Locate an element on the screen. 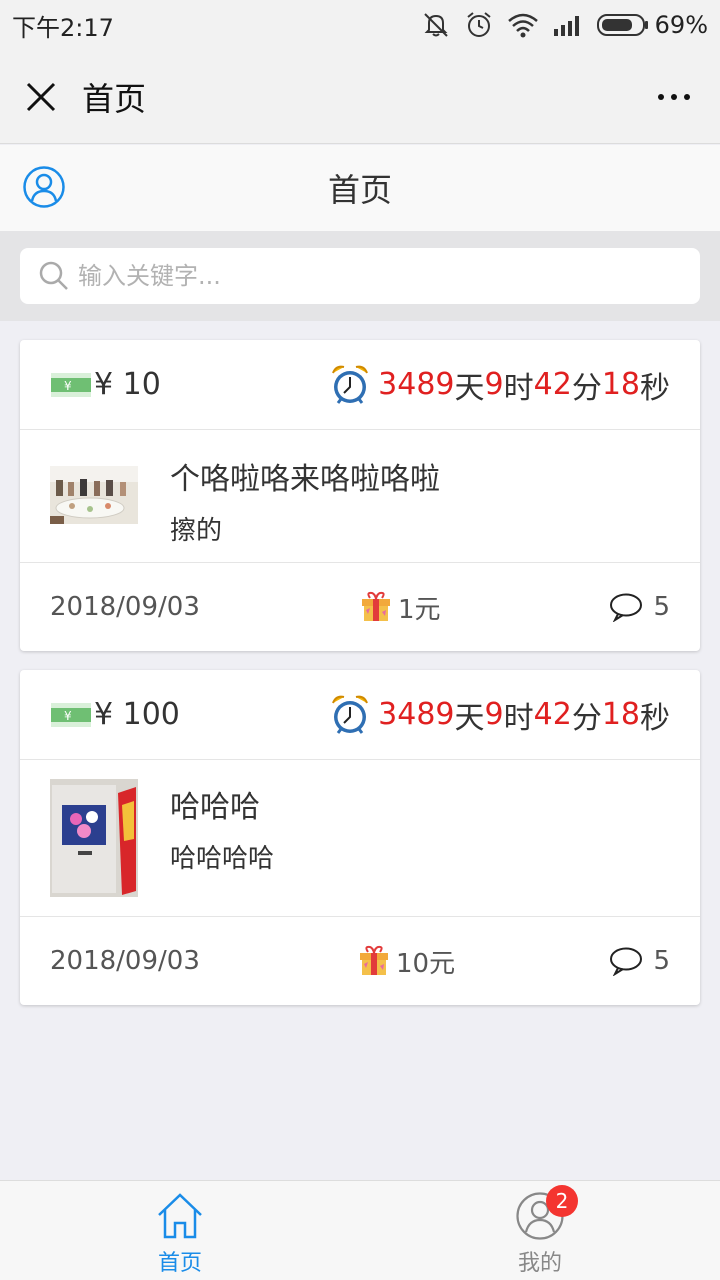 The width and height of the screenshot is (720, 1280). close-button is located at coordinates (41, 97).